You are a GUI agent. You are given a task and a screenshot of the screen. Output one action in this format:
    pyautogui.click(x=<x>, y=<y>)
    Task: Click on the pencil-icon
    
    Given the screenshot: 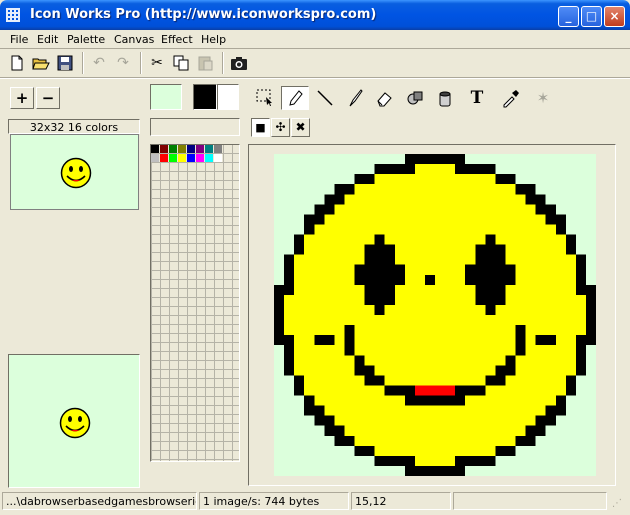 What is the action you would take?
    pyautogui.click(x=295, y=98)
    